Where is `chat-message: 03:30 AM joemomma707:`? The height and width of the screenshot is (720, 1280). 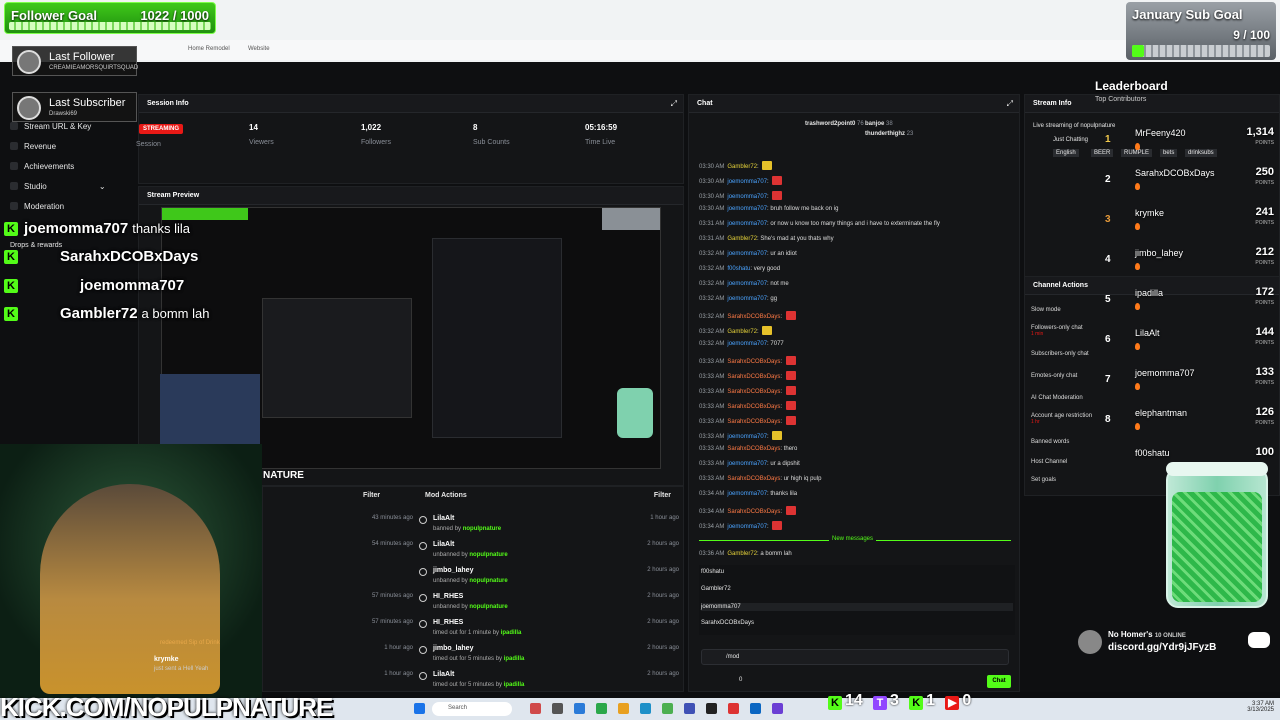
chat-message: 03:30 AM joemomma707: is located at coordinates (741, 180).